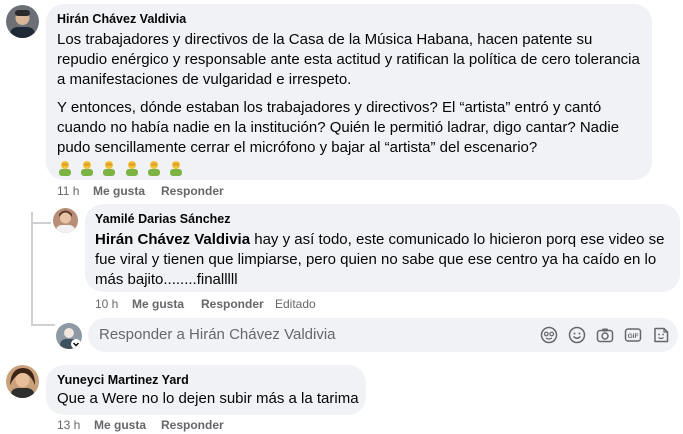  I want to click on emoji-icon, so click(577, 335).